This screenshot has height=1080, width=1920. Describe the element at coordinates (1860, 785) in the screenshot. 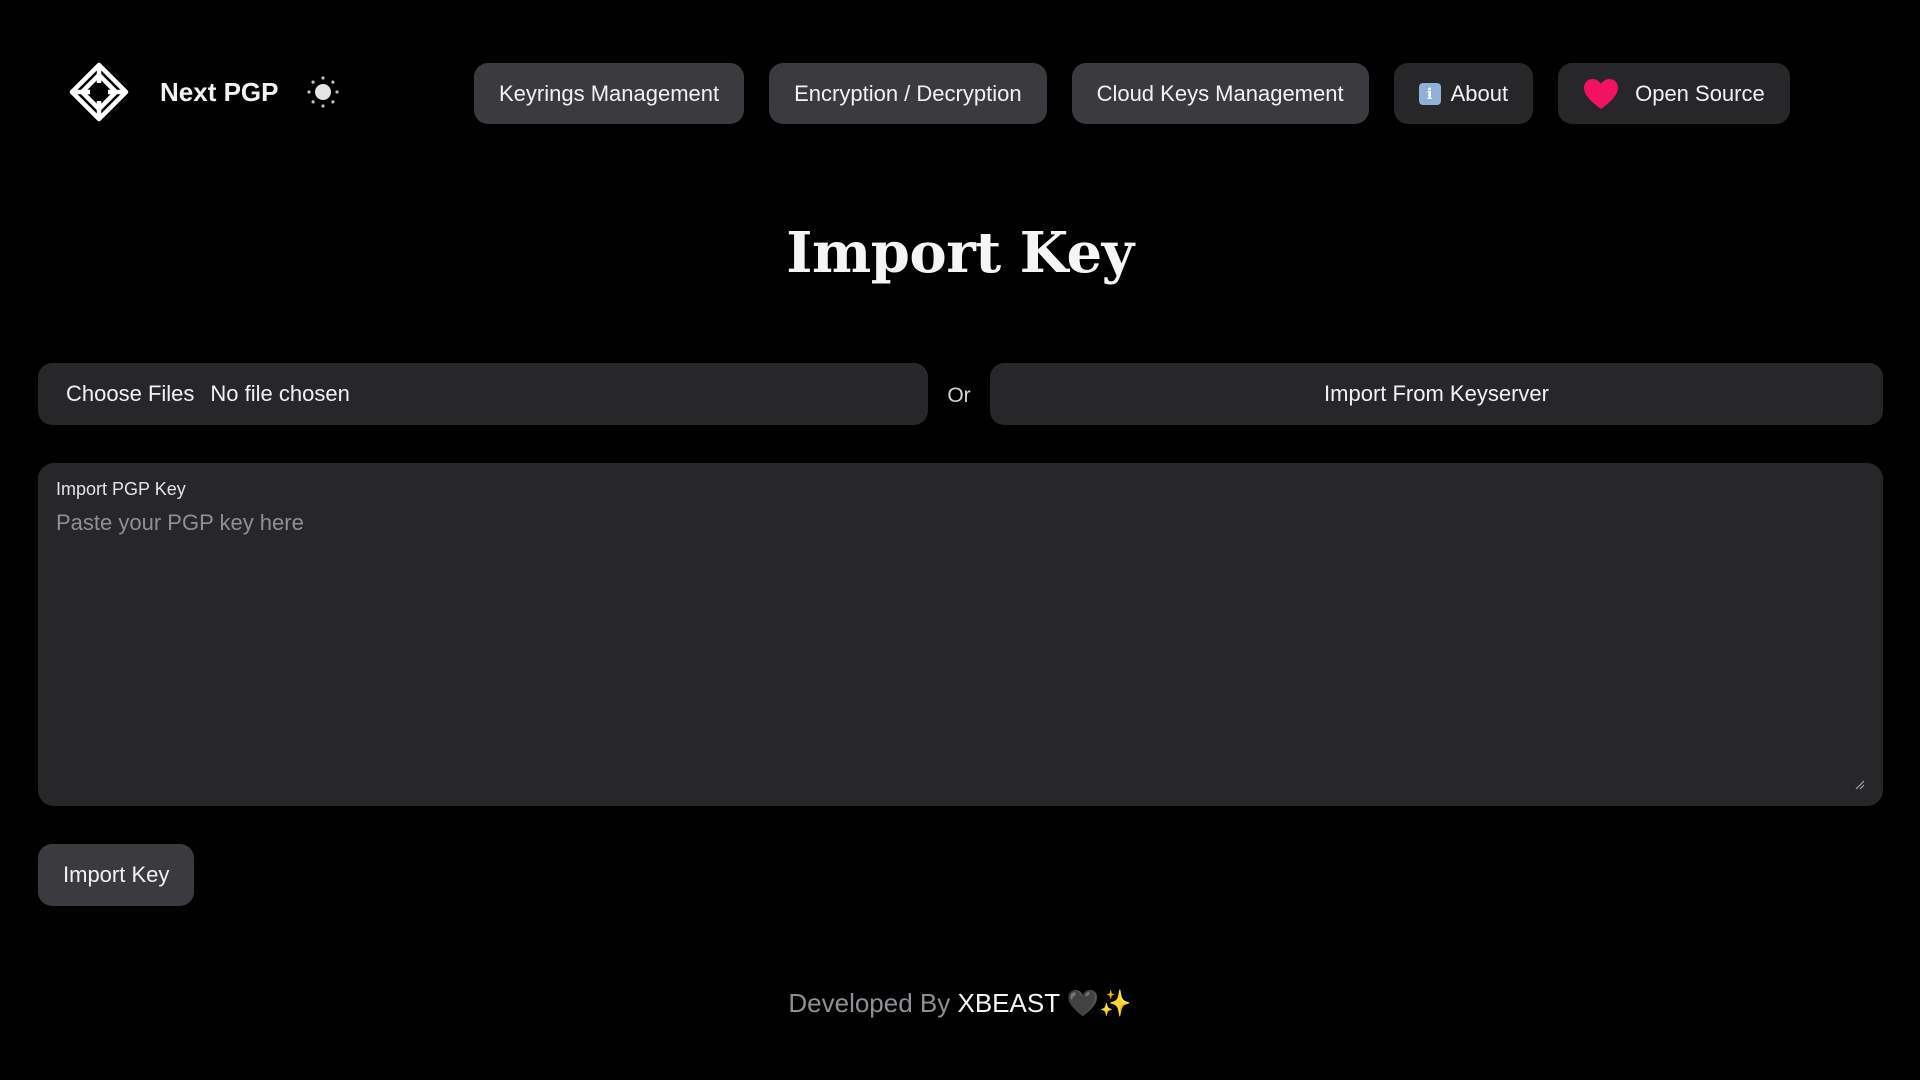

I see `resize-handle-icon` at that location.